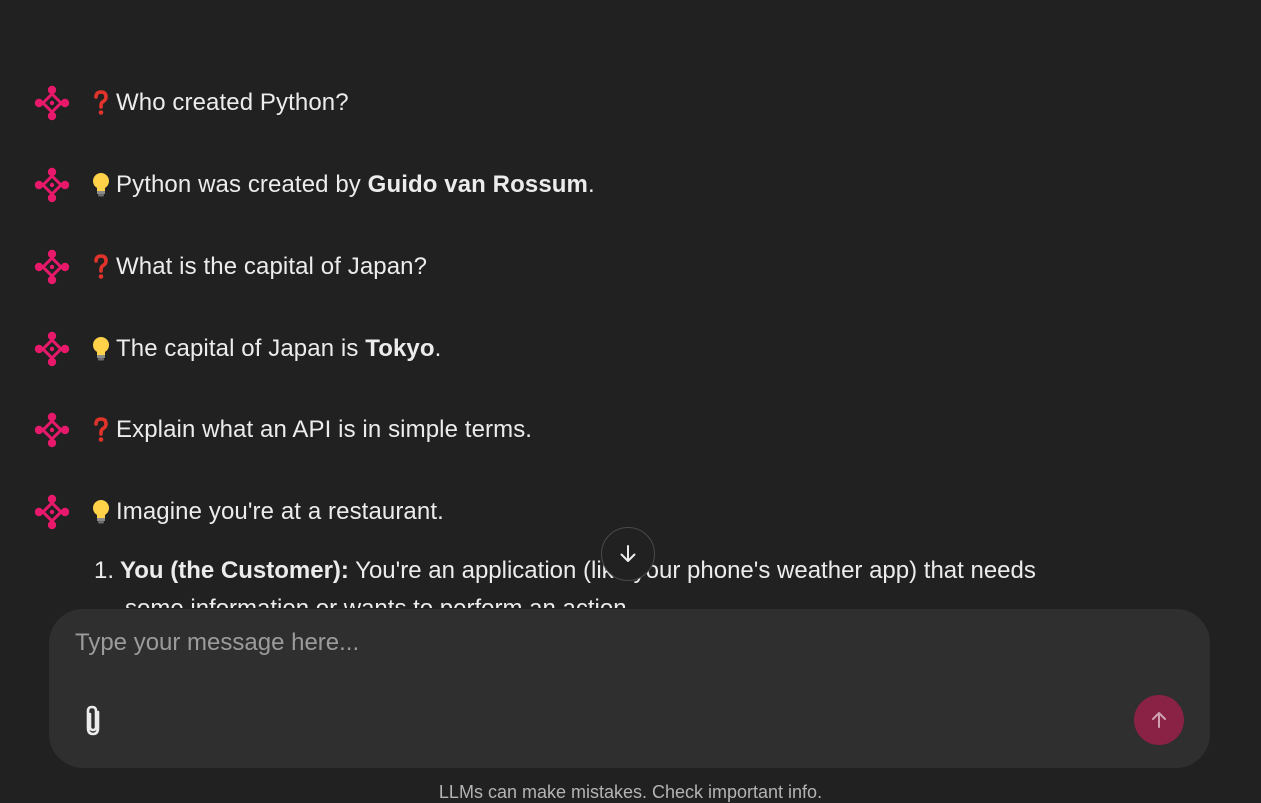  I want to click on emphasis-text: Tokyo, so click(400, 348).